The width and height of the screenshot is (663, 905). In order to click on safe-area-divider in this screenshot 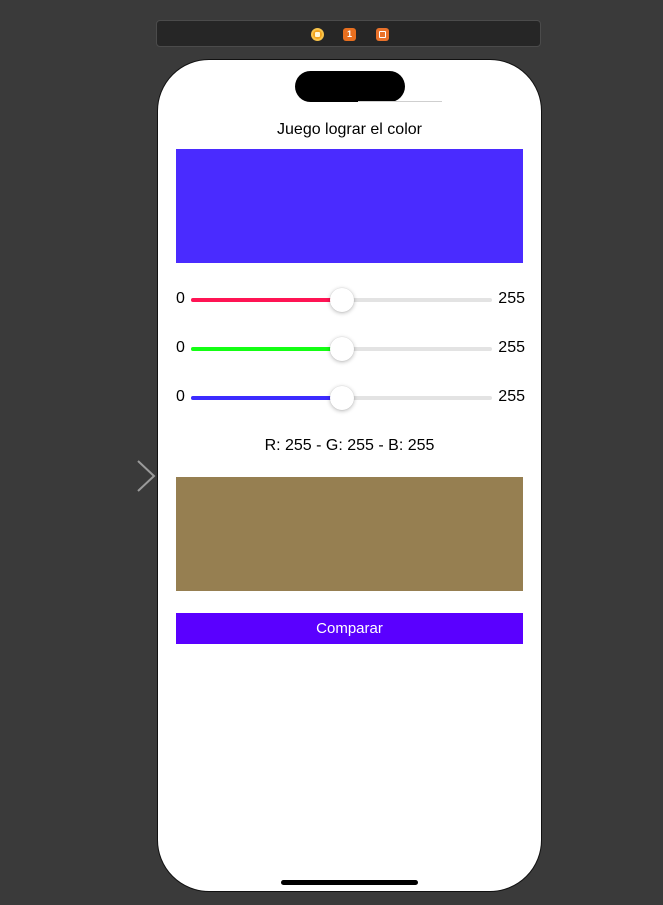, I will do `click(400, 101)`.